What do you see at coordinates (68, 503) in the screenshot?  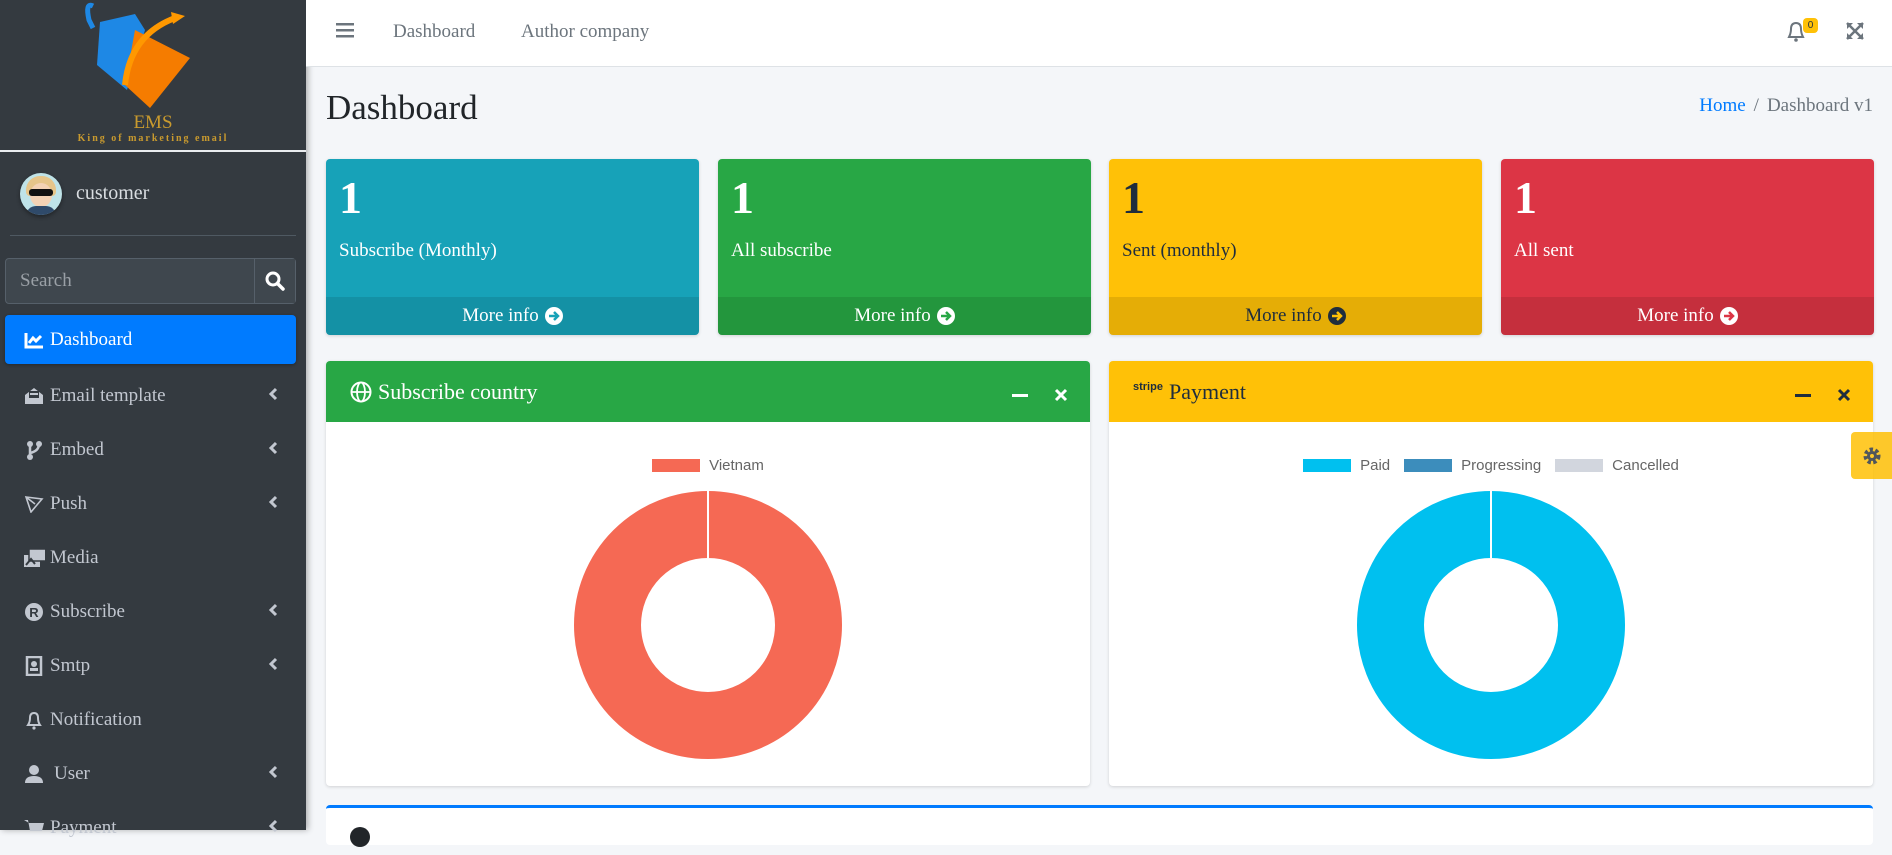 I see `sidebar-item-label: Push` at bounding box center [68, 503].